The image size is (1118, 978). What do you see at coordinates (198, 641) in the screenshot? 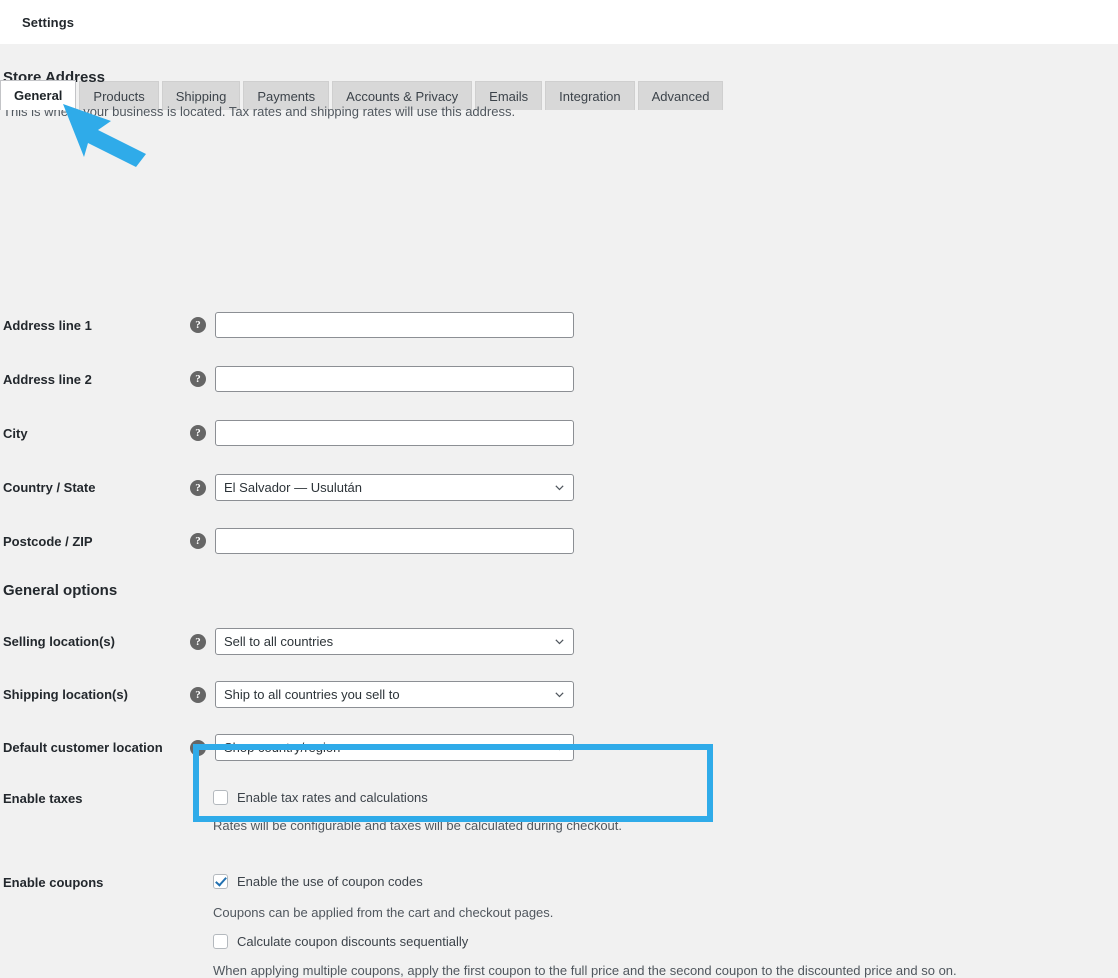
I see `help-icon-selling-locations: ?` at bounding box center [198, 641].